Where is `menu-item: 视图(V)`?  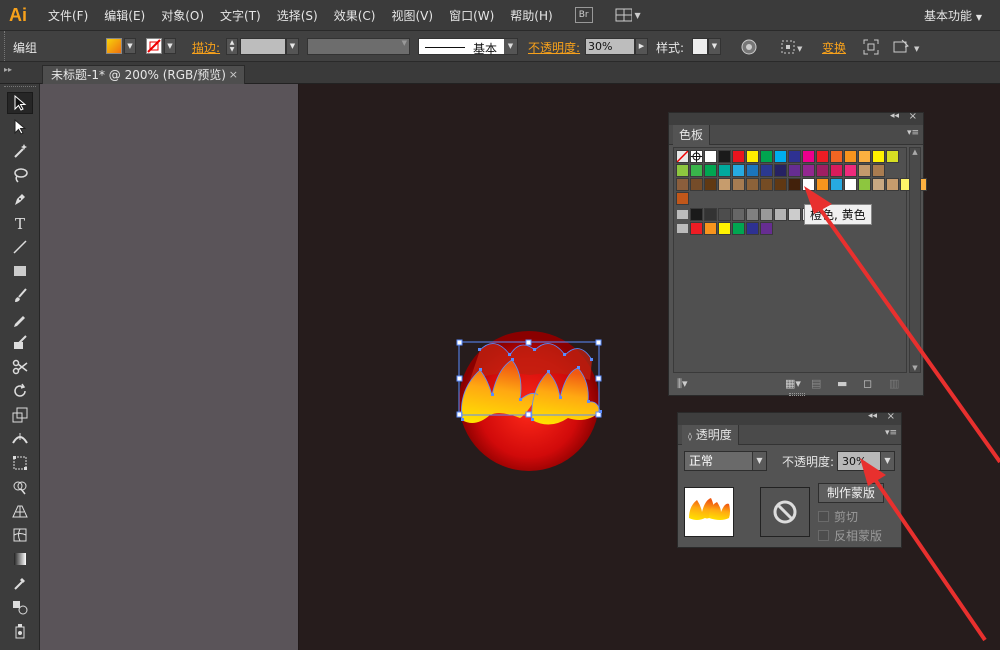
menu-item: 视图(V) is located at coordinates (412, 15).